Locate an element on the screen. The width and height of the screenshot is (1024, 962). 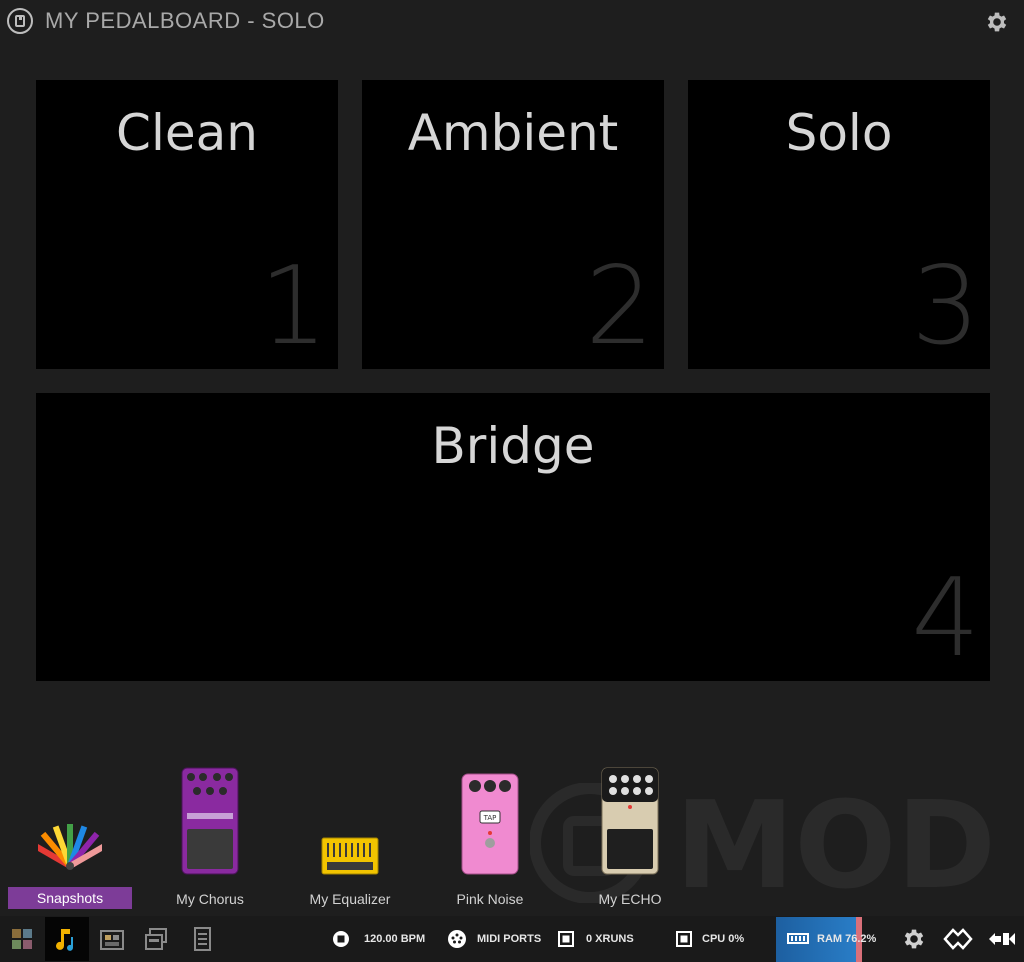
pedalboard-music-icon is located at coordinates (67, 939).